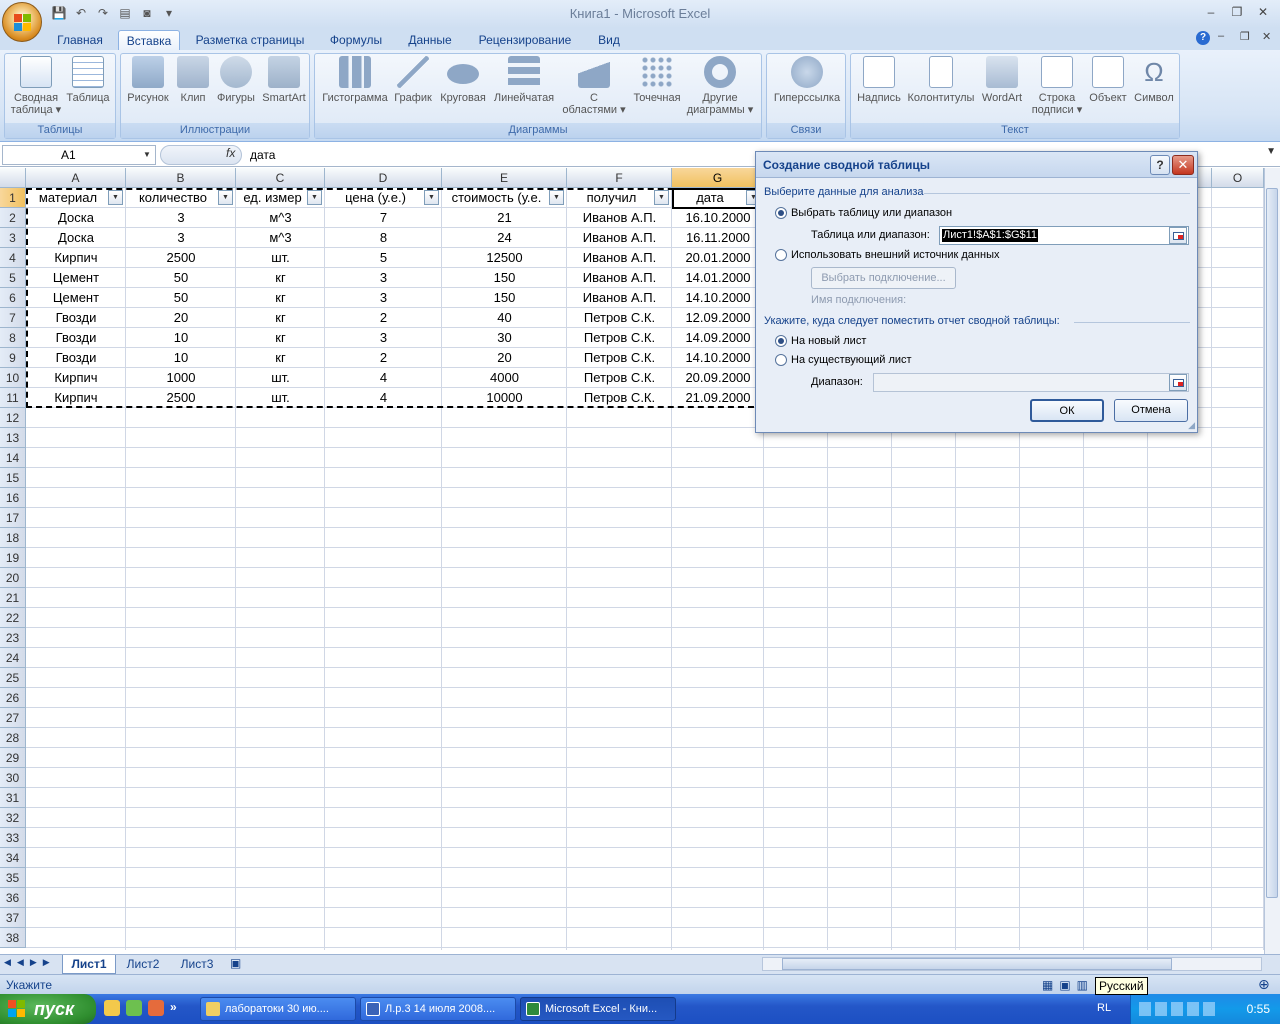  I want to click on row-header: 6, so click(13, 298).